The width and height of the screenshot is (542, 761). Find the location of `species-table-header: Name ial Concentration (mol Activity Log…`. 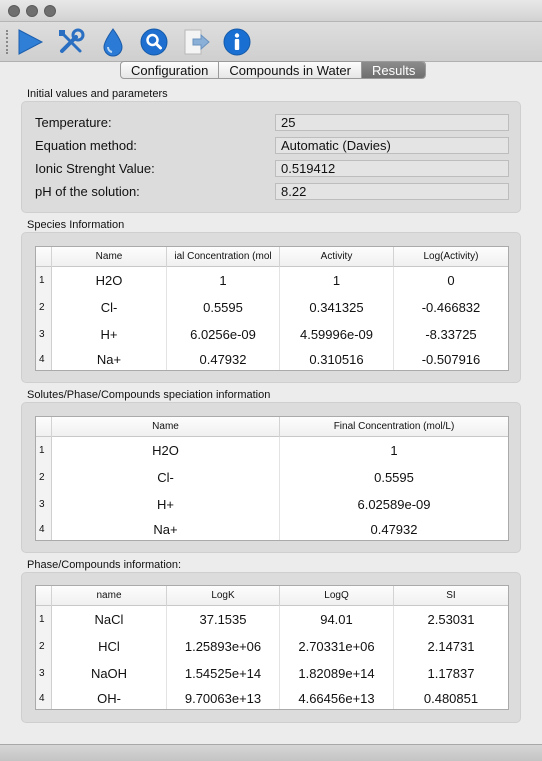

species-table-header: Name ial Concentration (mol Activity Log… is located at coordinates (272, 257).